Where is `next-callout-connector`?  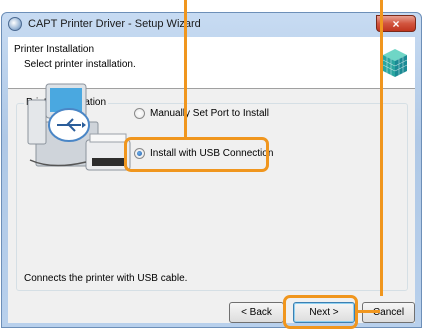 next-callout-connector is located at coordinates (368, 311).